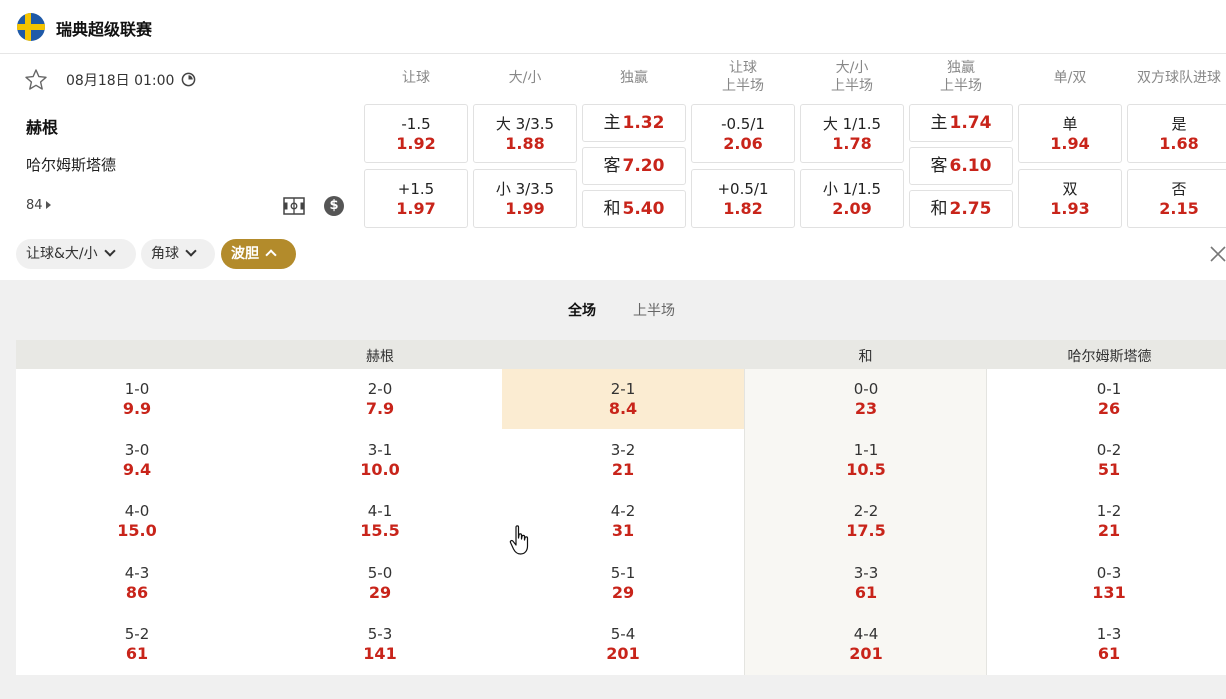 This screenshot has height=699, width=1226. I want to click on odds-label: -1.5, so click(416, 124).